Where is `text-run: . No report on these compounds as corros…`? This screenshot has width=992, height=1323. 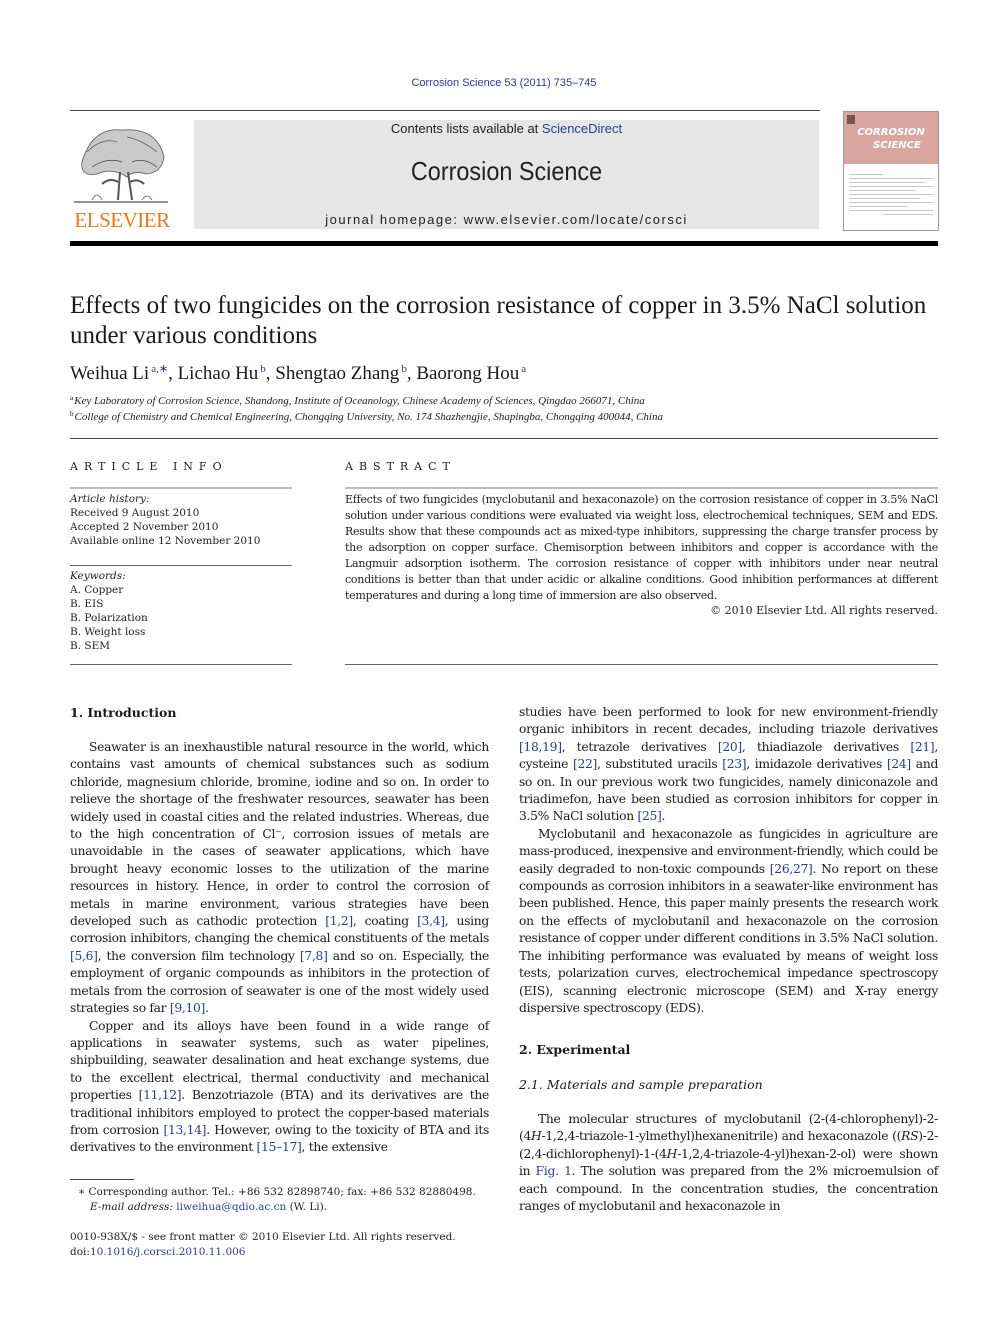
text-run: . No report on these compounds as corros… is located at coordinates (729, 938).